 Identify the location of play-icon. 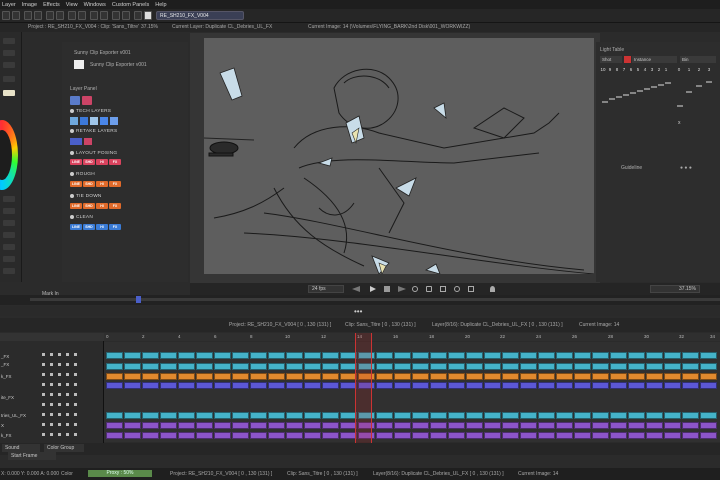
(373, 289).